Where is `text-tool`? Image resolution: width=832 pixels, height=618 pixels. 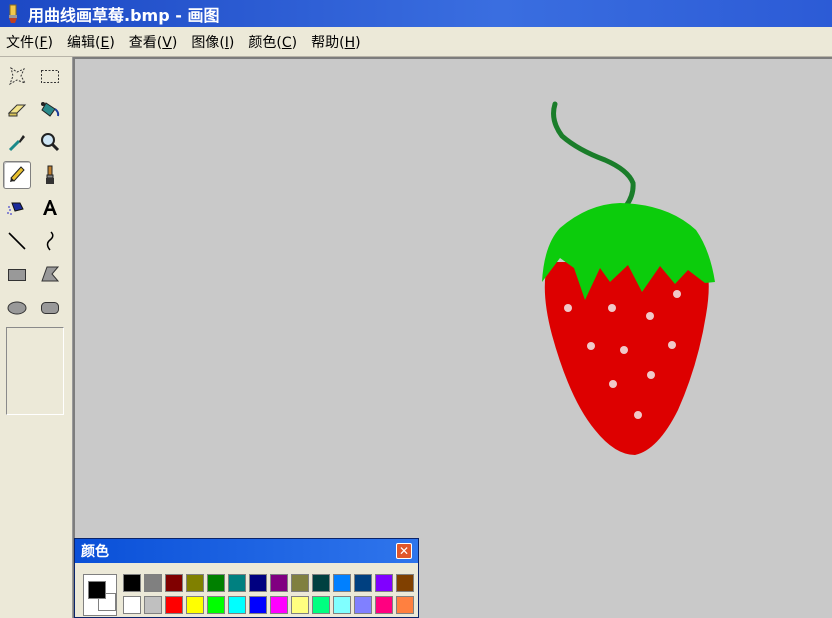
text-tool is located at coordinates (50, 208).